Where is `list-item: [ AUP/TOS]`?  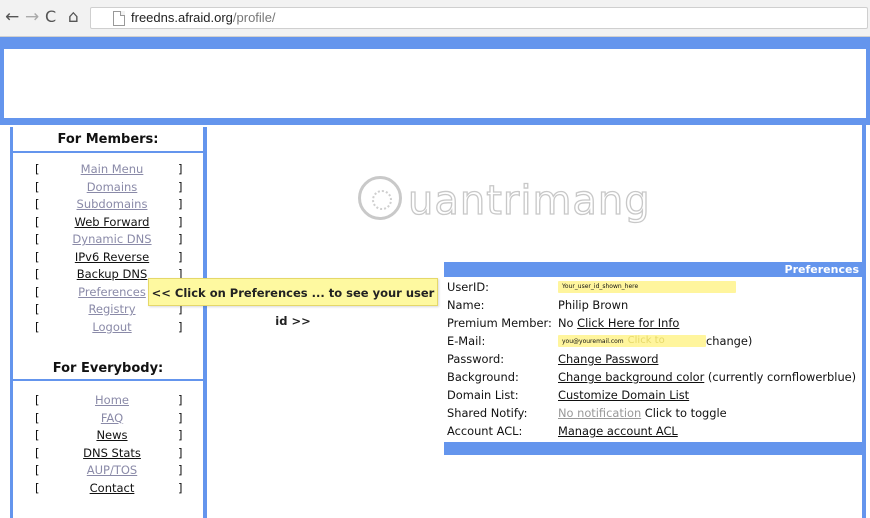 list-item: [ AUP/TOS] is located at coordinates (108, 471).